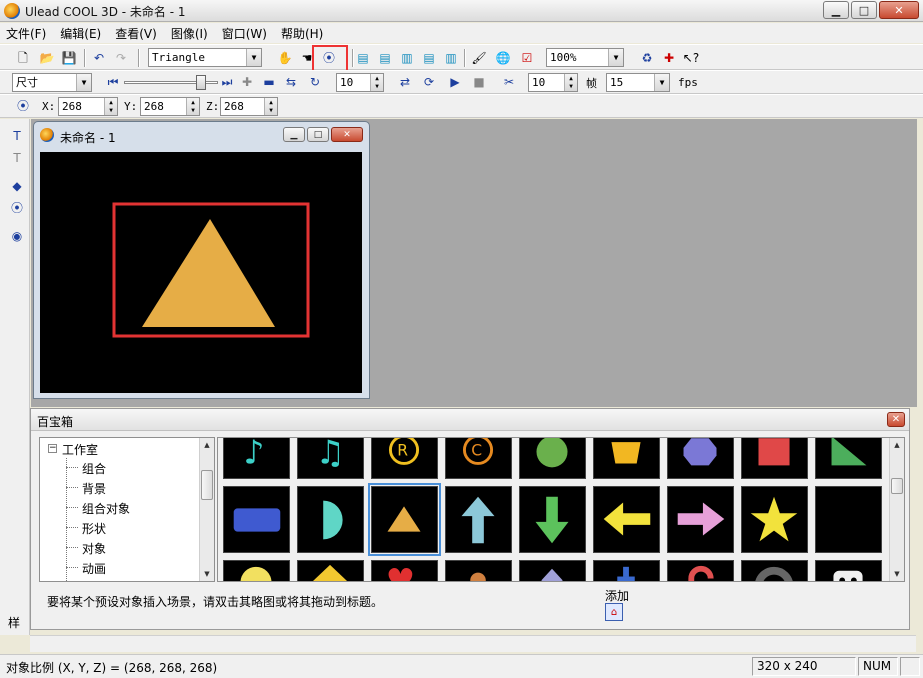  What do you see at coordinates (247, 82) in the screenshot?
I see `add-keyframe-button: ✚` at bounding box center [247, 82].